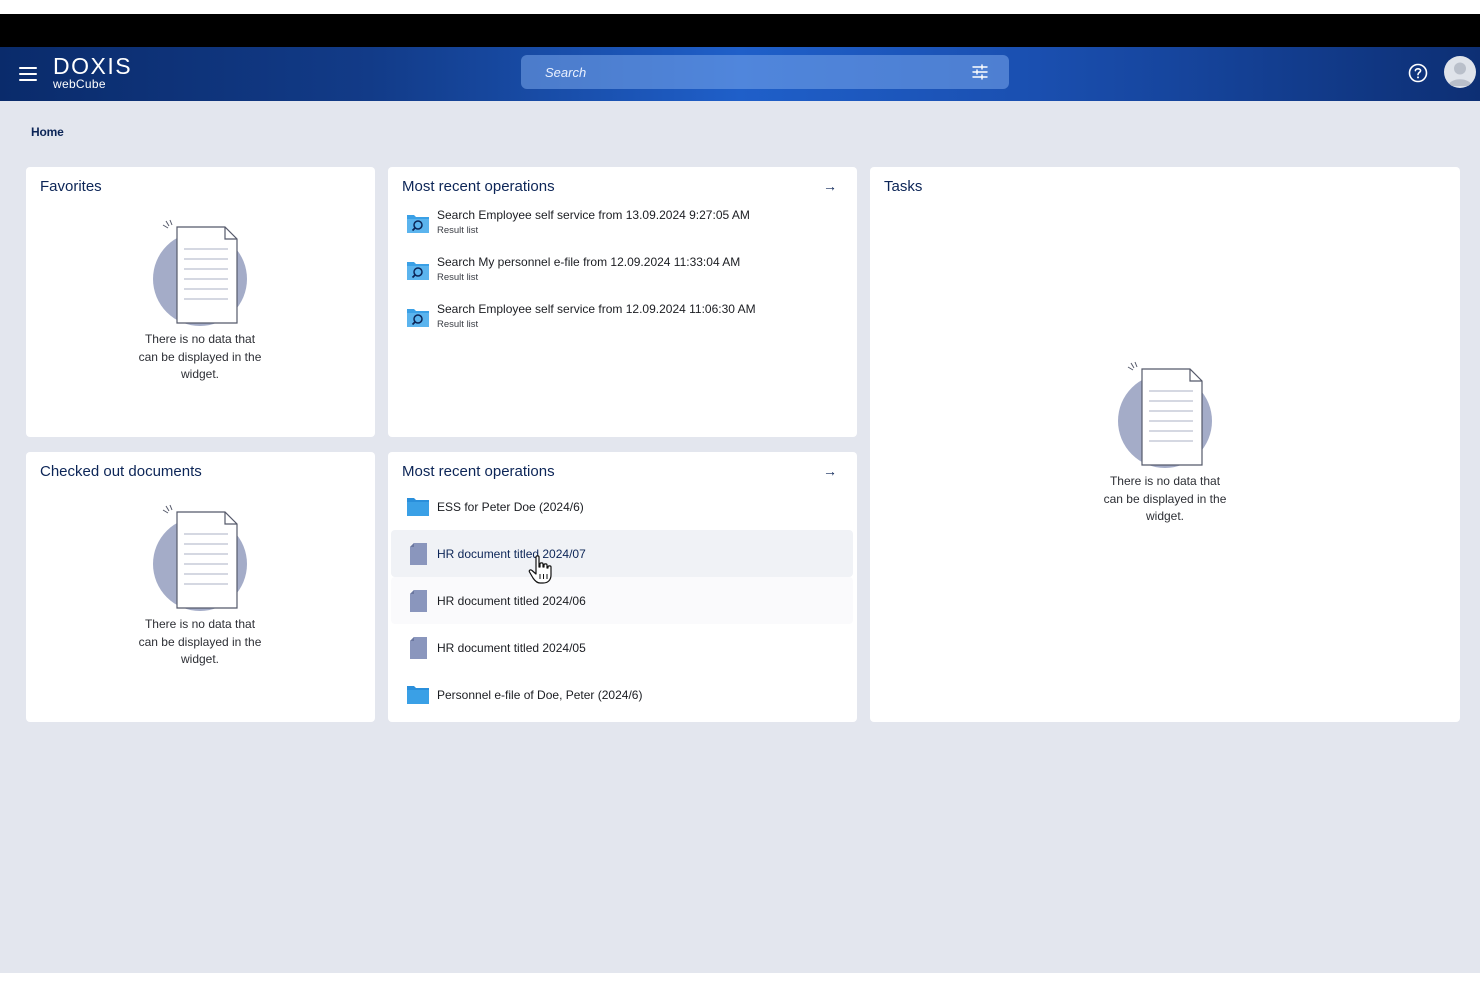 This screenshot has height=987, width=1480. I want to click on widget-title: Favorites, so click(71, 186).